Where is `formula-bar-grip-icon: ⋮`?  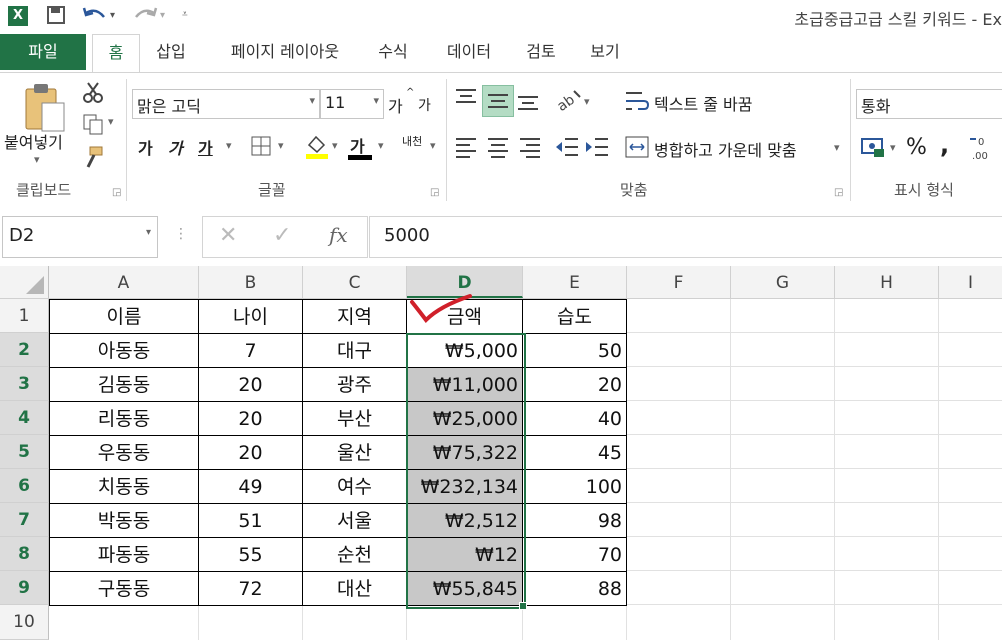
formula-bar-grip-icon: ⋮ is located at coordinates (181, 234).